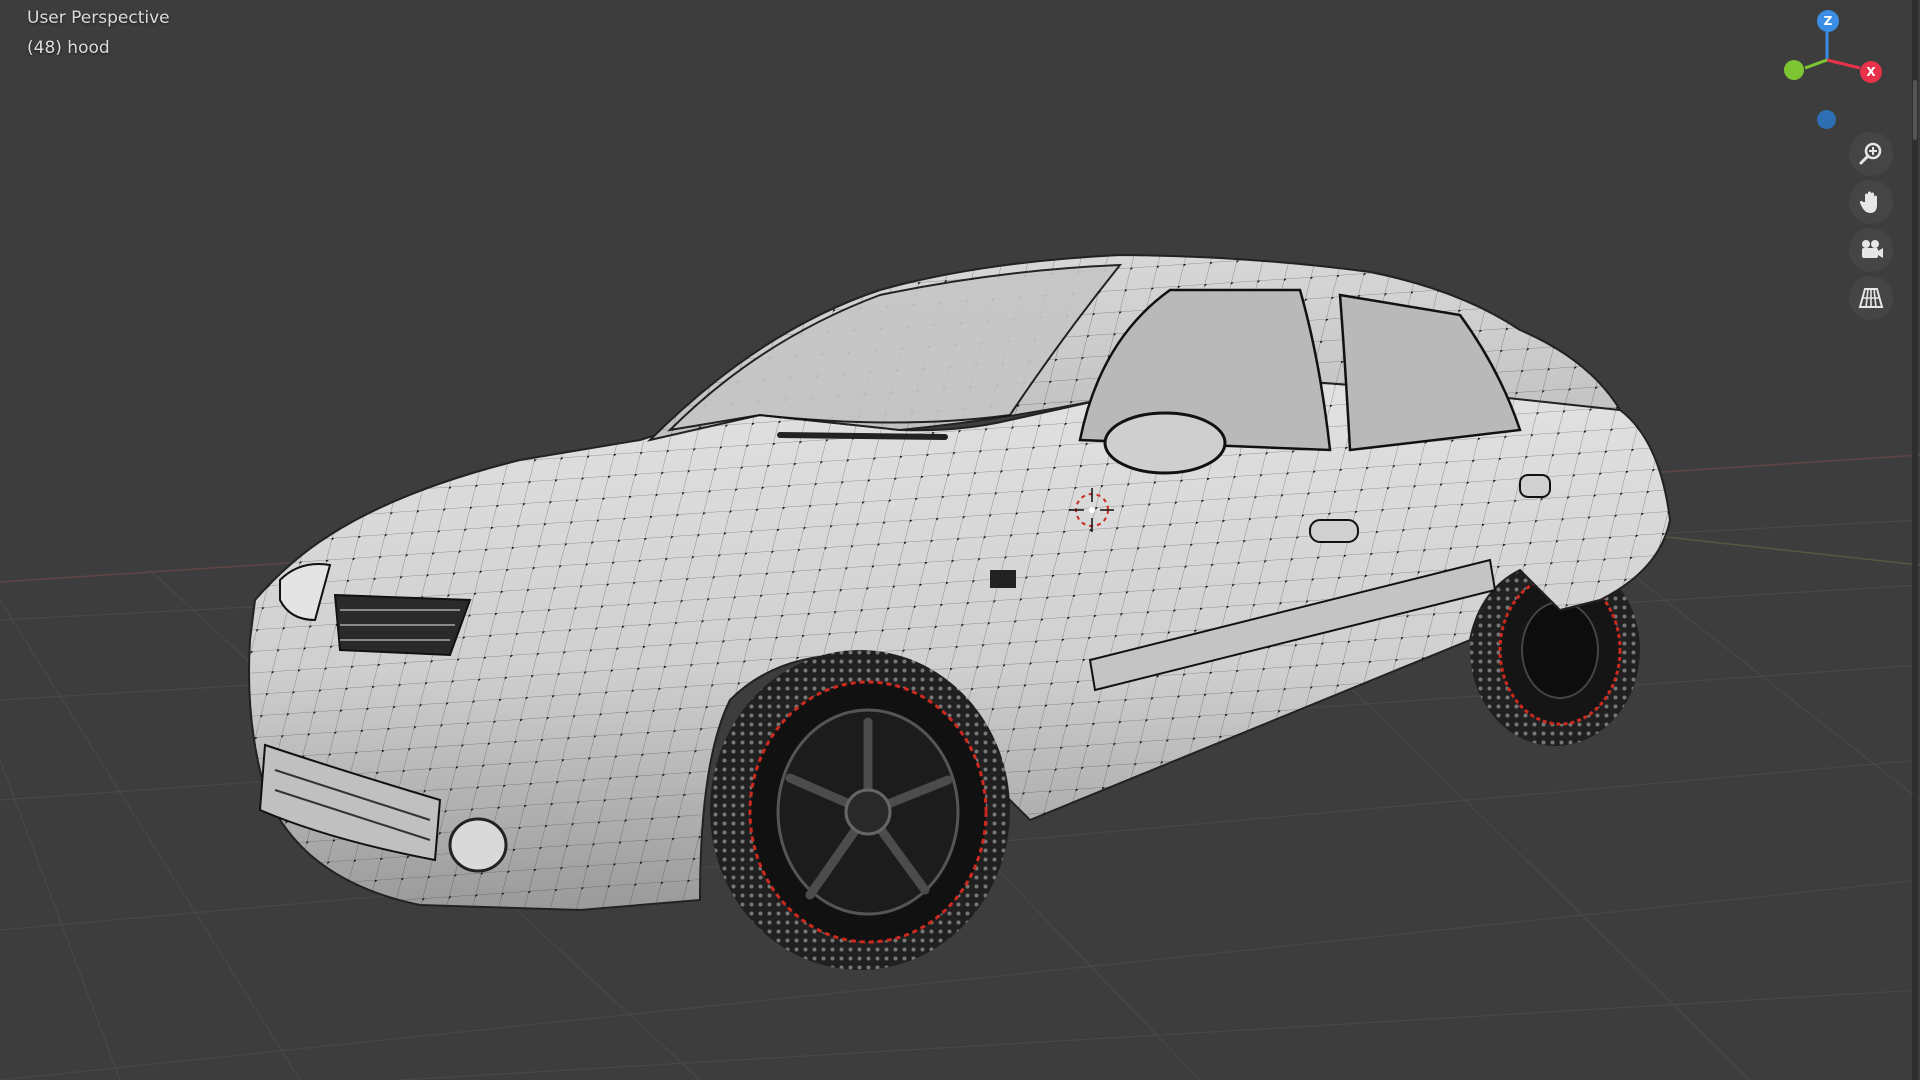  I want to click on camera-icon, so click(1872, 249).